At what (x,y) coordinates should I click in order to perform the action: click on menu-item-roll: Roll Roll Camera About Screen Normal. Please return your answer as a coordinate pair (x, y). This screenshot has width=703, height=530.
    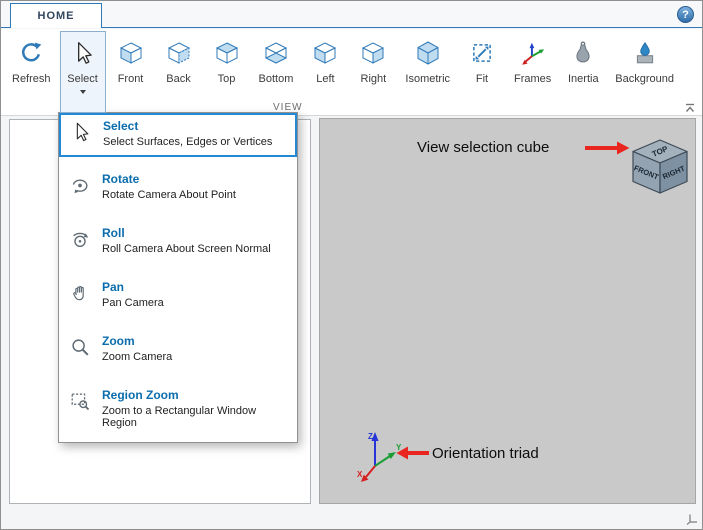
    Looking at the image, I should click on (178, 243).